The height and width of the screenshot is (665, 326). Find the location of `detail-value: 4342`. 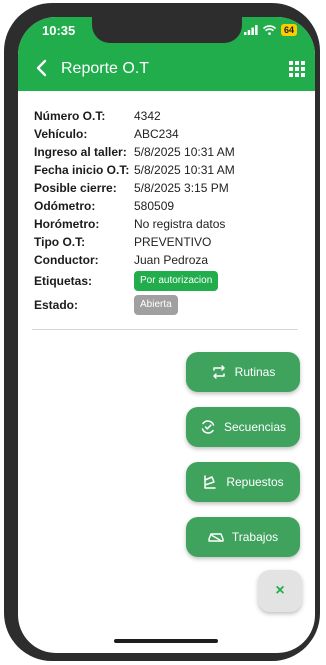

detail-value: 4342 is located at coordinates (147, 116).